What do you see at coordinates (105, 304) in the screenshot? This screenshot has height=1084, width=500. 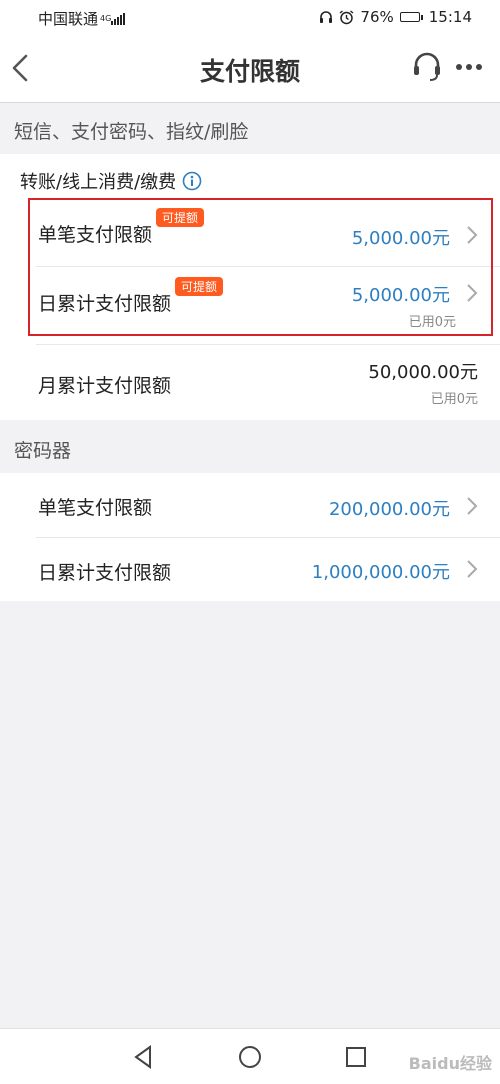 I see `row-label-text: 日累计支付限额` at bounding box center [105, 304].